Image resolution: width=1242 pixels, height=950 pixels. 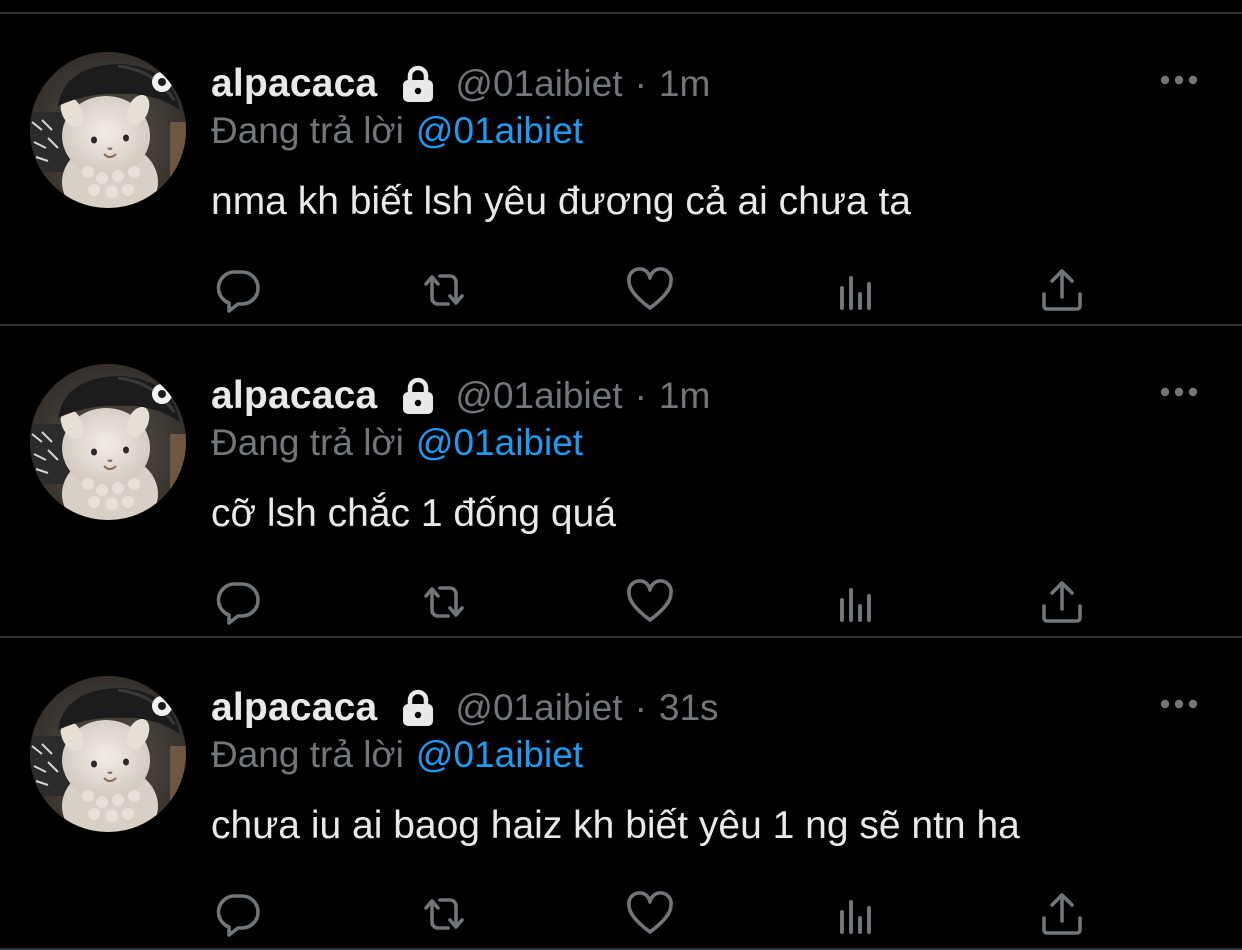 What do you see at coordinates (414, 513) in the screenshot?
I see `tweet-text: cỡ lsh chắc 1 đống quá` at bounding box center [414, 513].